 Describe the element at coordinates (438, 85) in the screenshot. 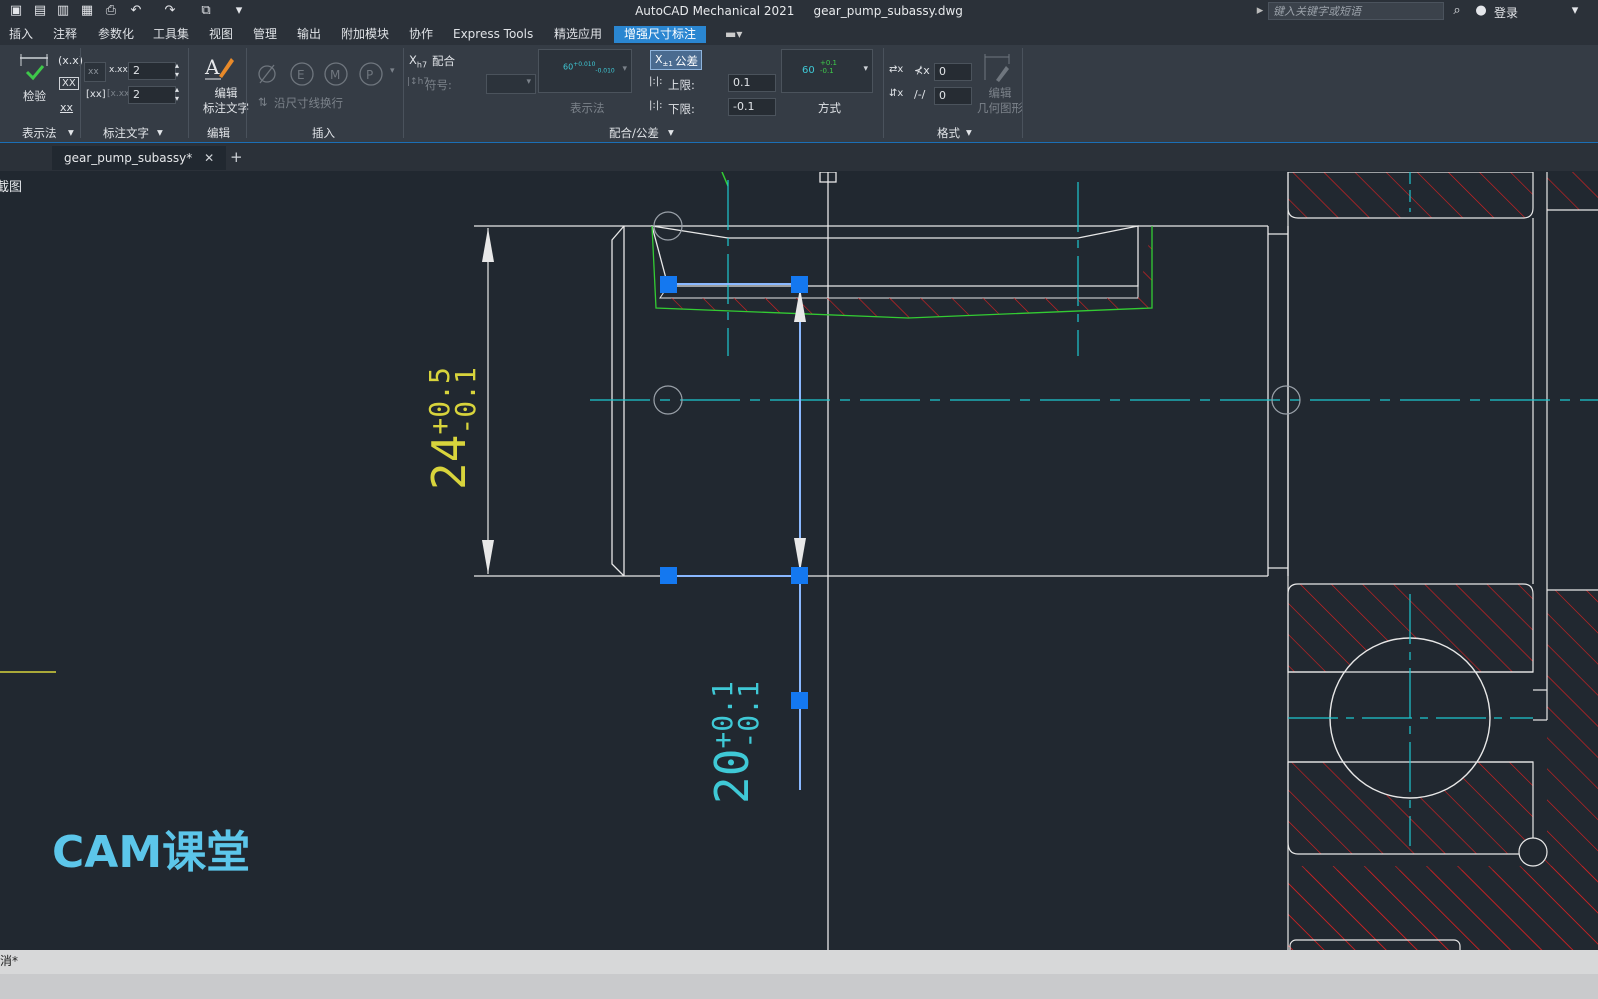

I see `symbol-label: 符号:` at that location.